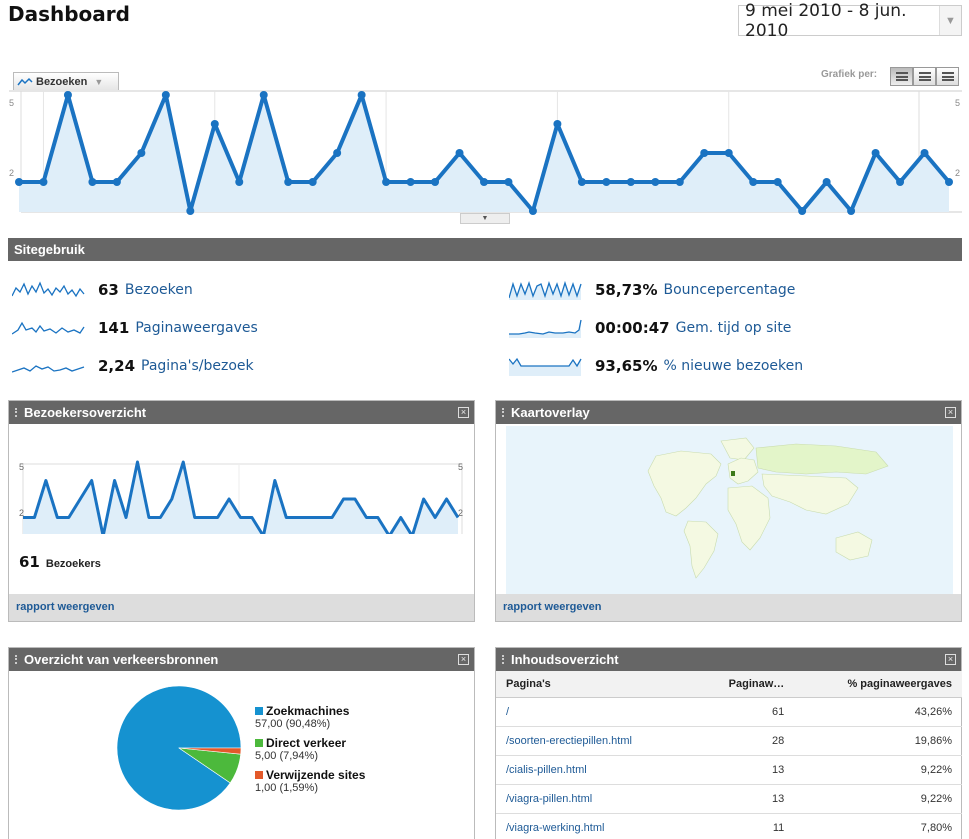 Image resolution: width=969 pixels, height=839 pixels. I want to click on graph-view-buttons, so click(924, 76).